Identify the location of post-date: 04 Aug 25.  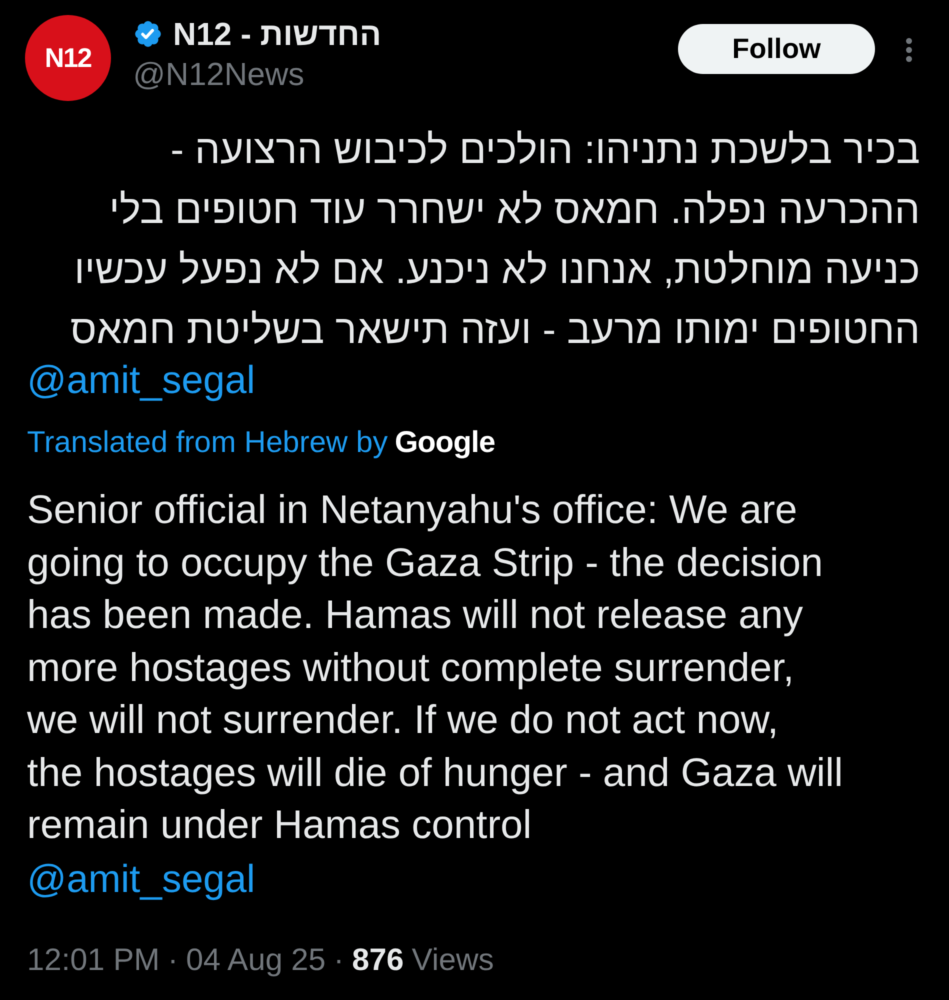
(256, 960).